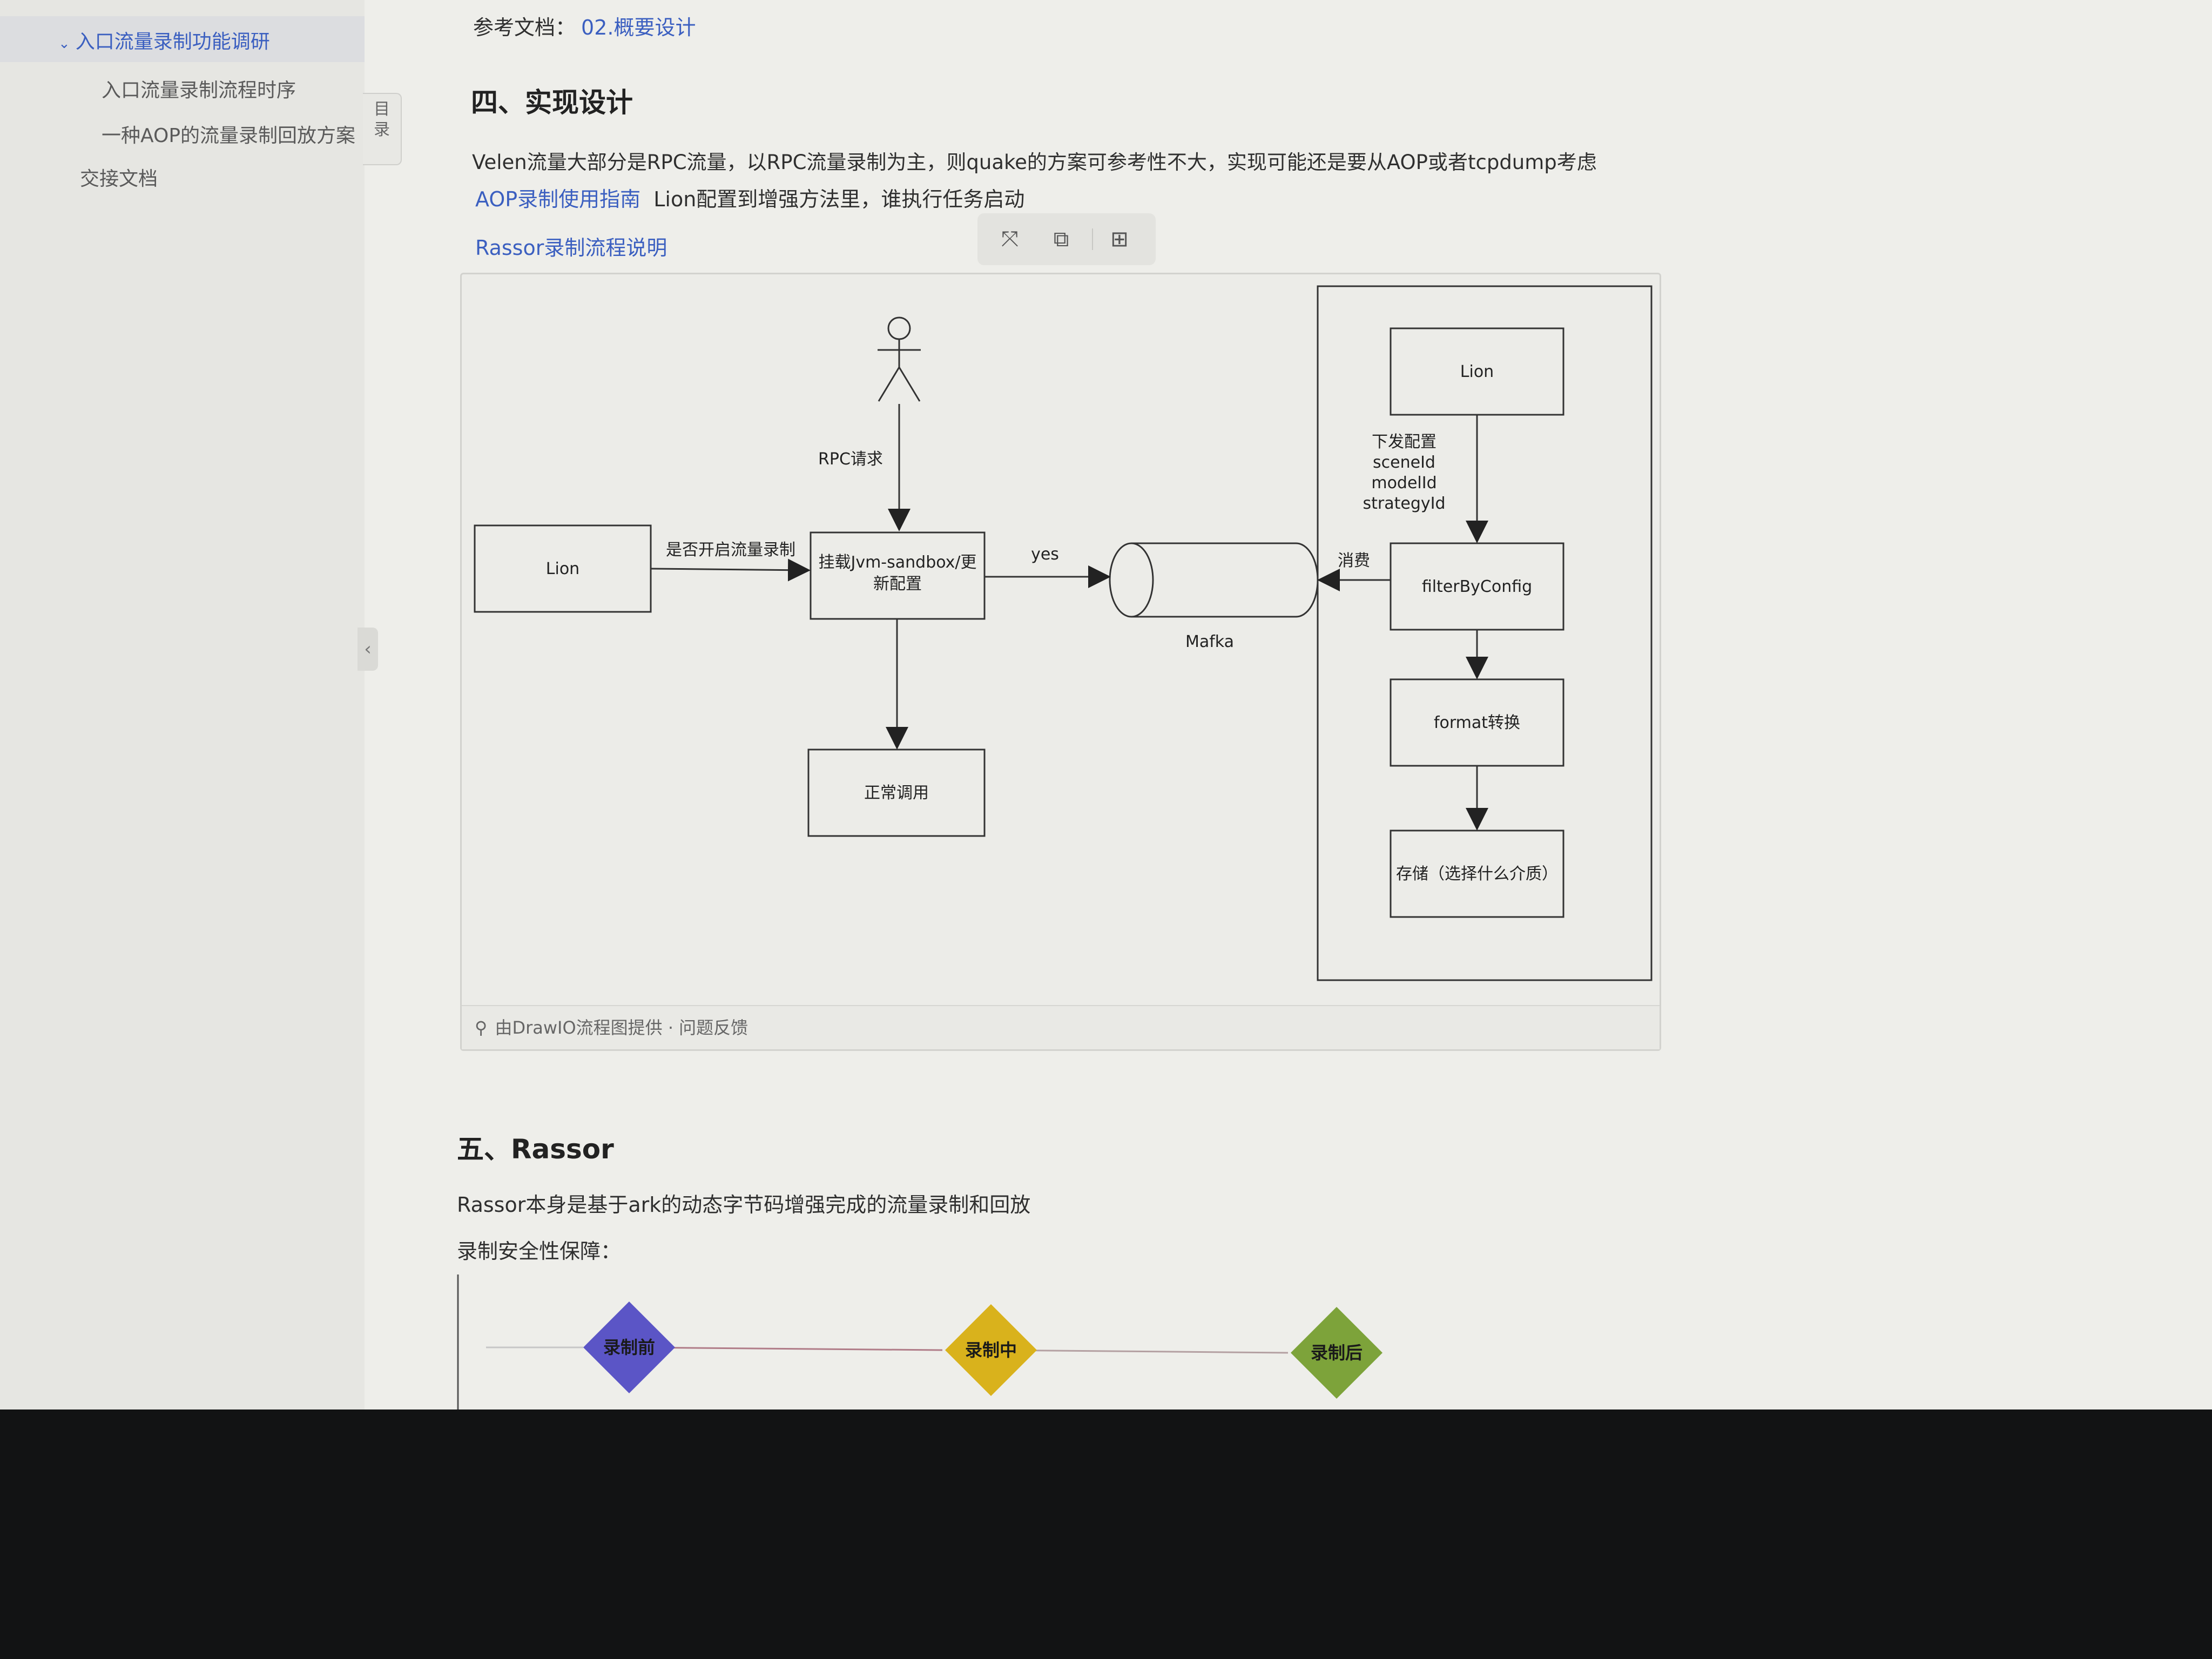  Describe the element at coordinates (64, 44) in the screenshot. I see `chevron-down-icon: ⌄` at that location.